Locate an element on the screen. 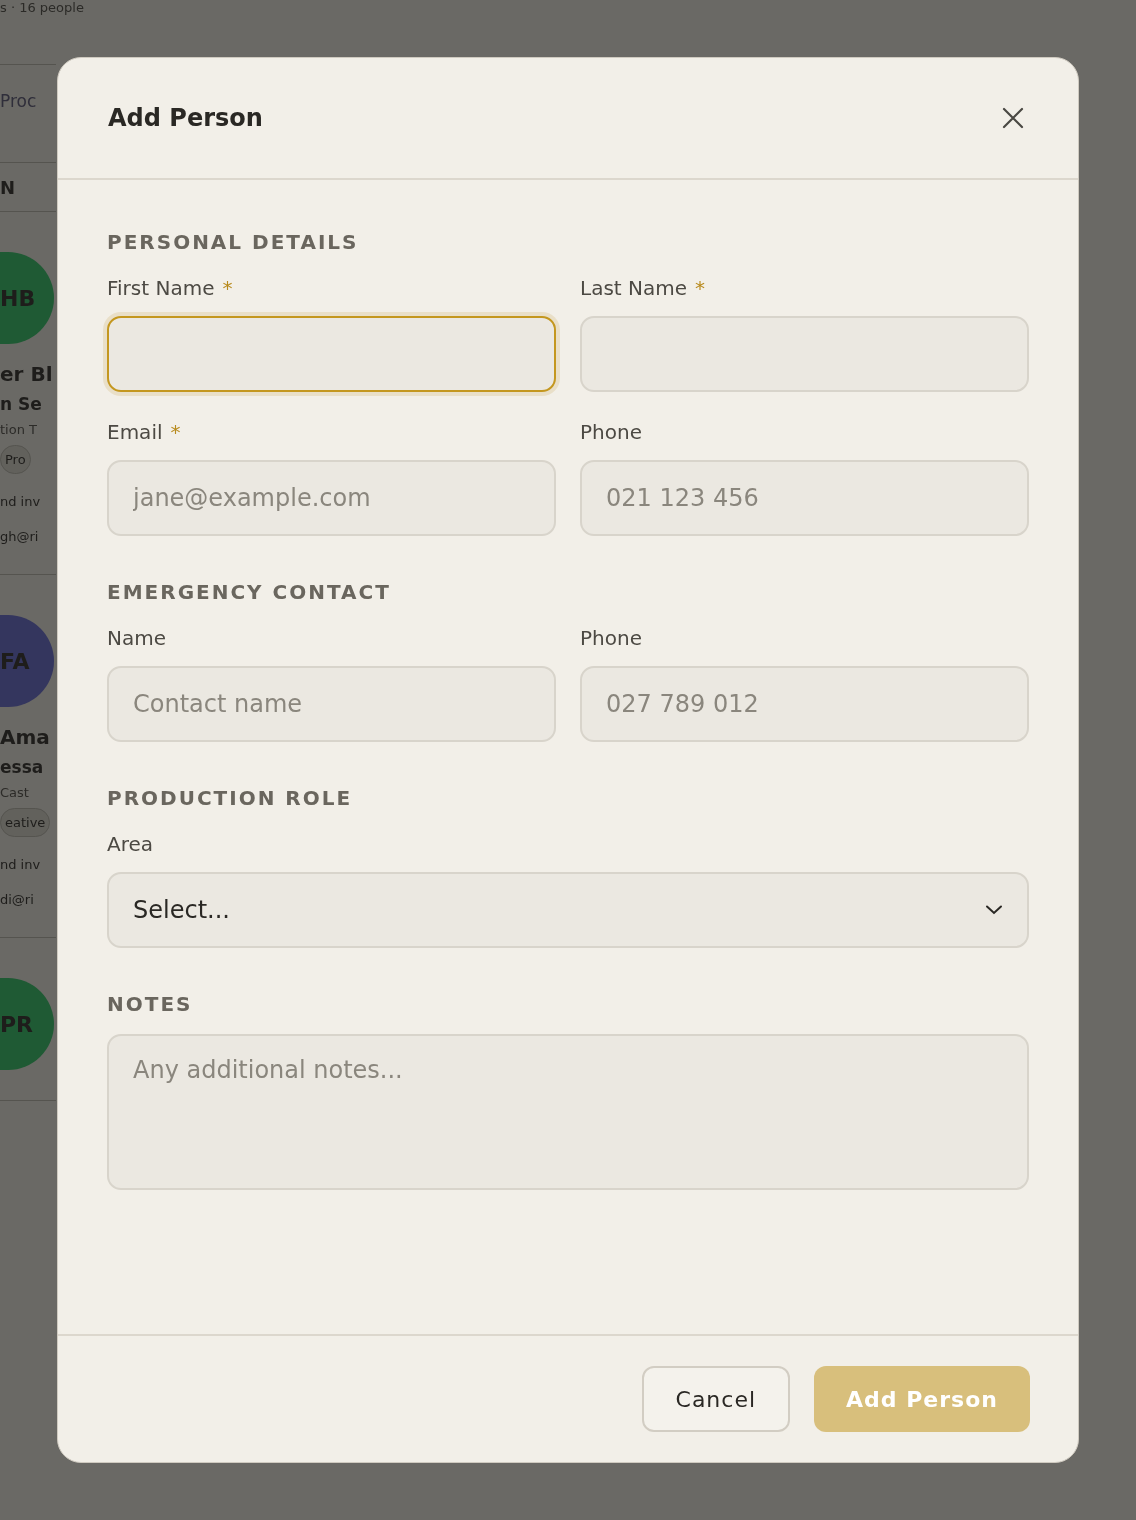  email-text: di@ri is located at coordinates (17, 899).